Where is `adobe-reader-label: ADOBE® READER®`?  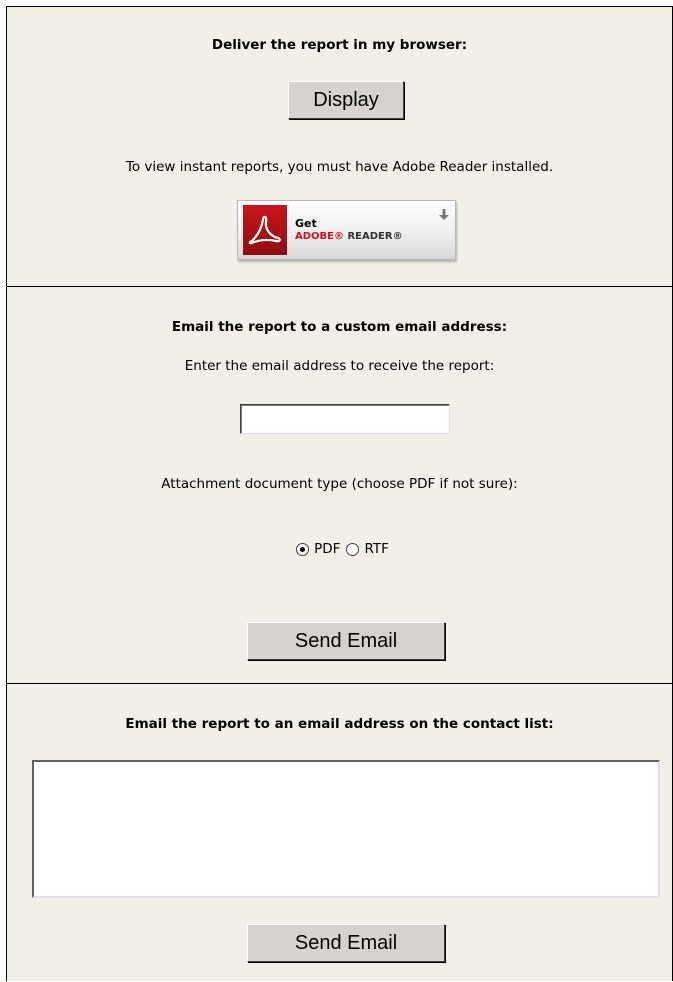 adobe-reader-label: ADOBE® READER® is located at coordinates (349, 236).